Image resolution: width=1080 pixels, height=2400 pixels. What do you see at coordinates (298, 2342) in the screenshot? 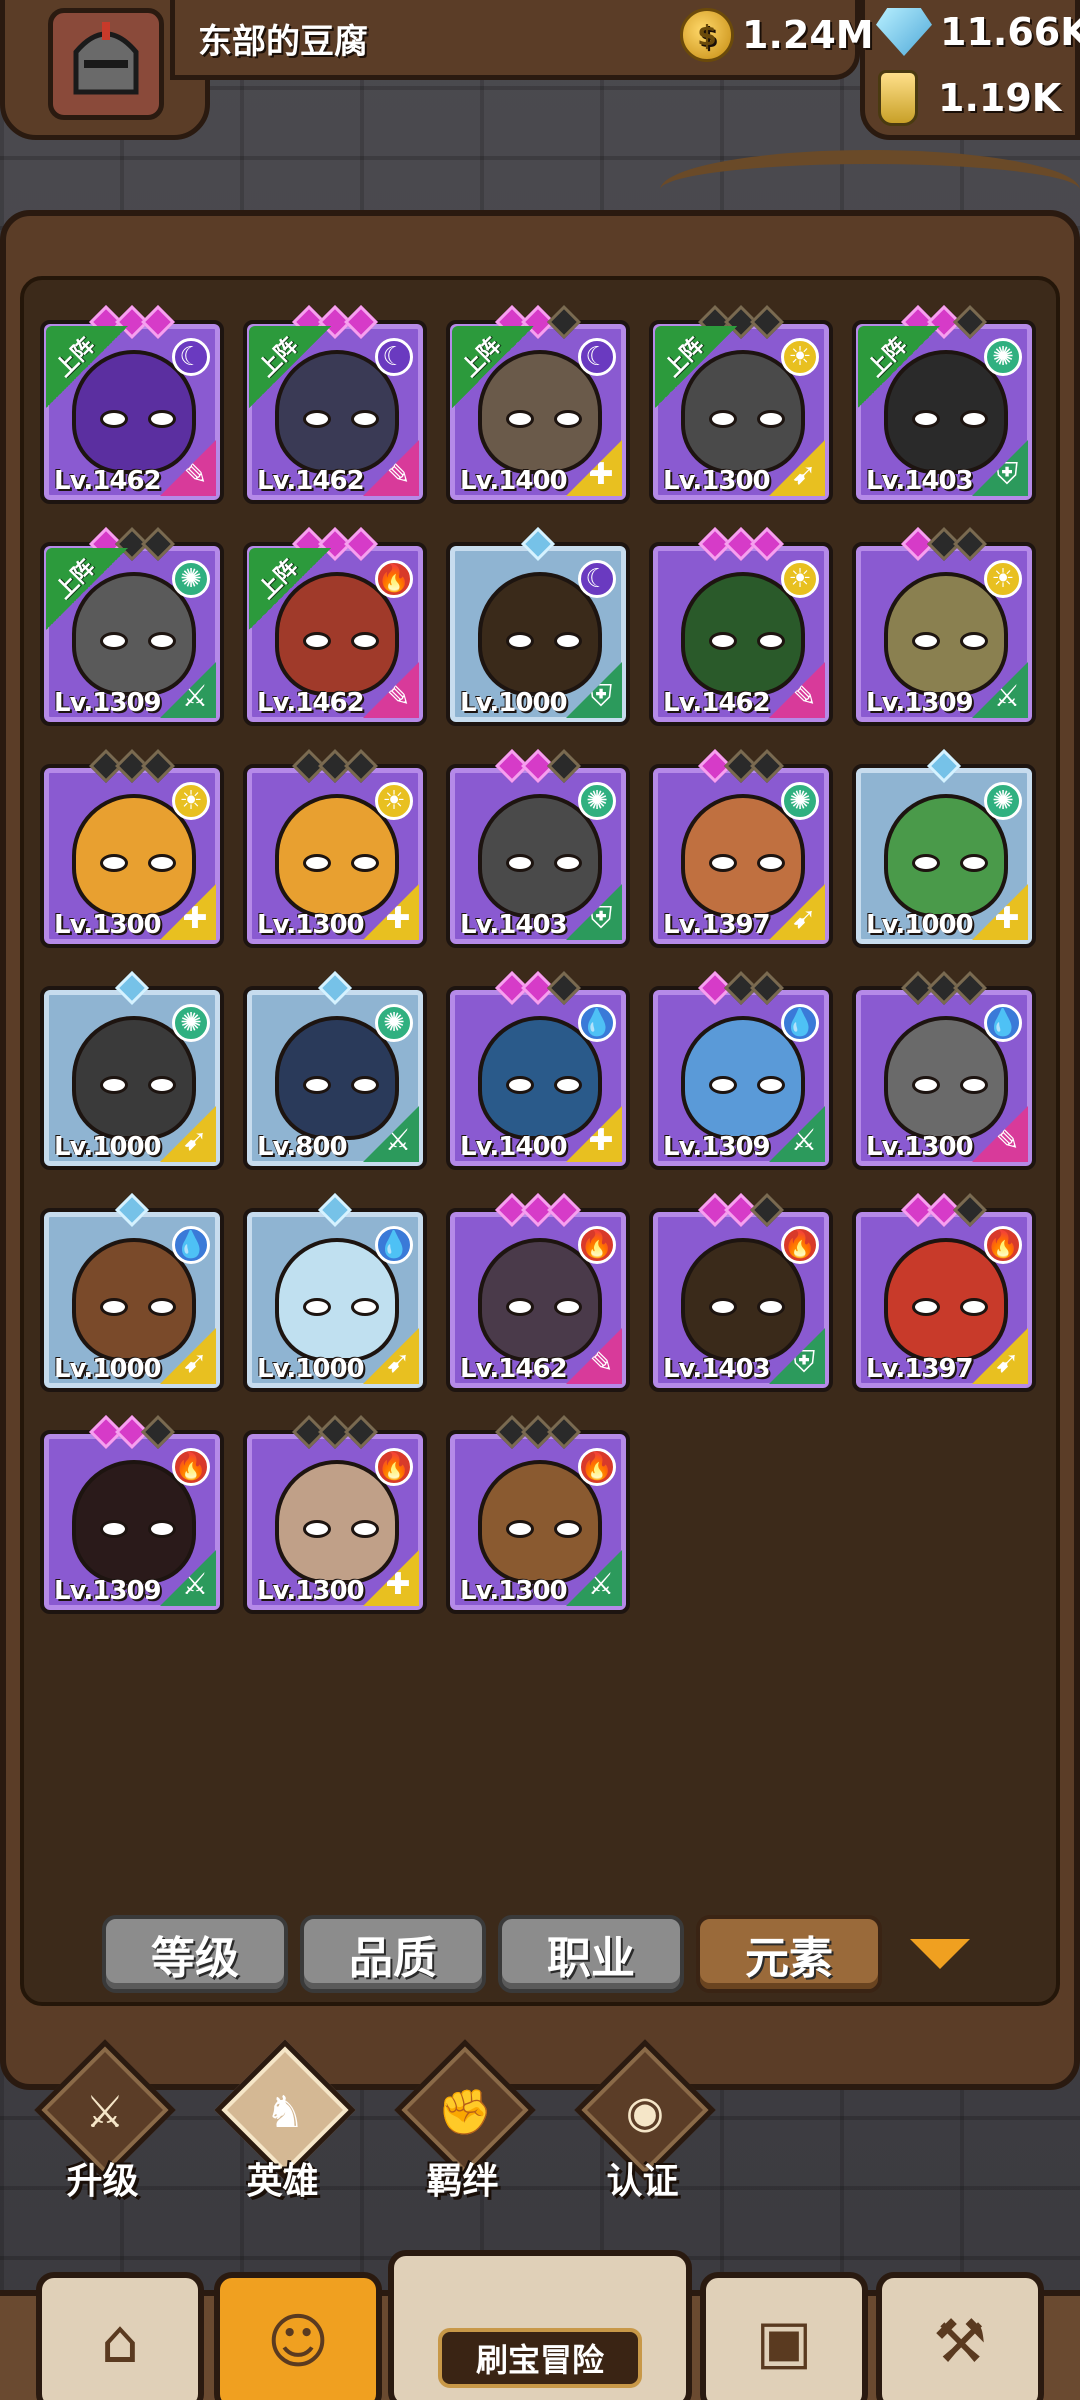
I see `hero-portrait-icon: ☺` at bounding box center [298, 2342].